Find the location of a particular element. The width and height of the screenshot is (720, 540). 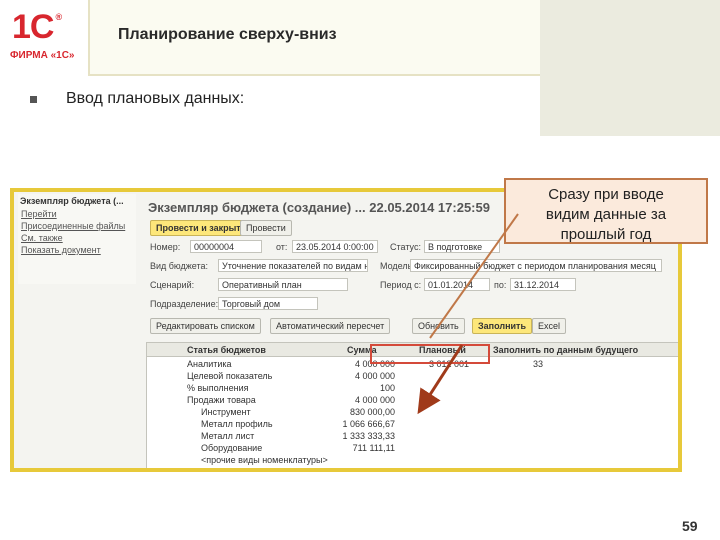

annotation-arrows is located at coordinates (468, 314).